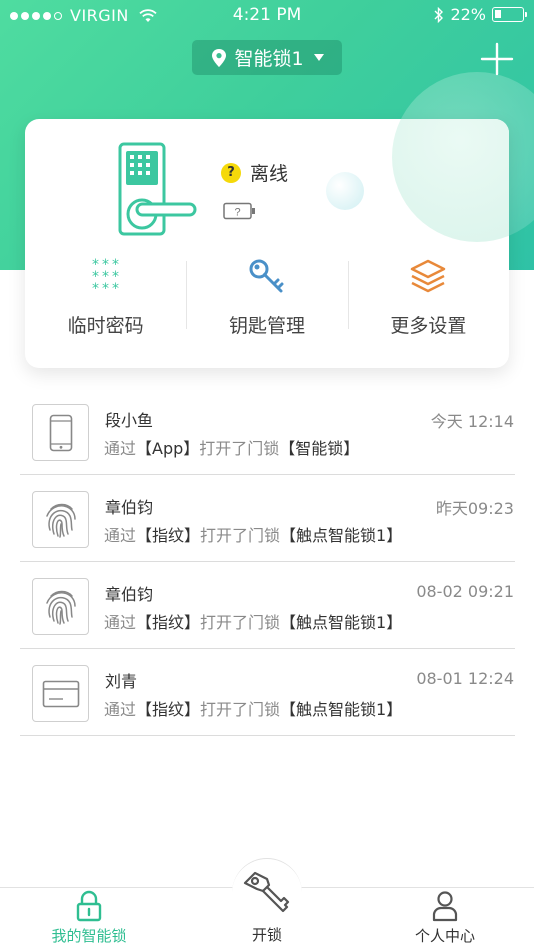  What do you see at coordinates (105, 302) in the screenshot?
I see `temp-password-button: * * * * * * * * * 临时密码` at bounding box center [105, 302].